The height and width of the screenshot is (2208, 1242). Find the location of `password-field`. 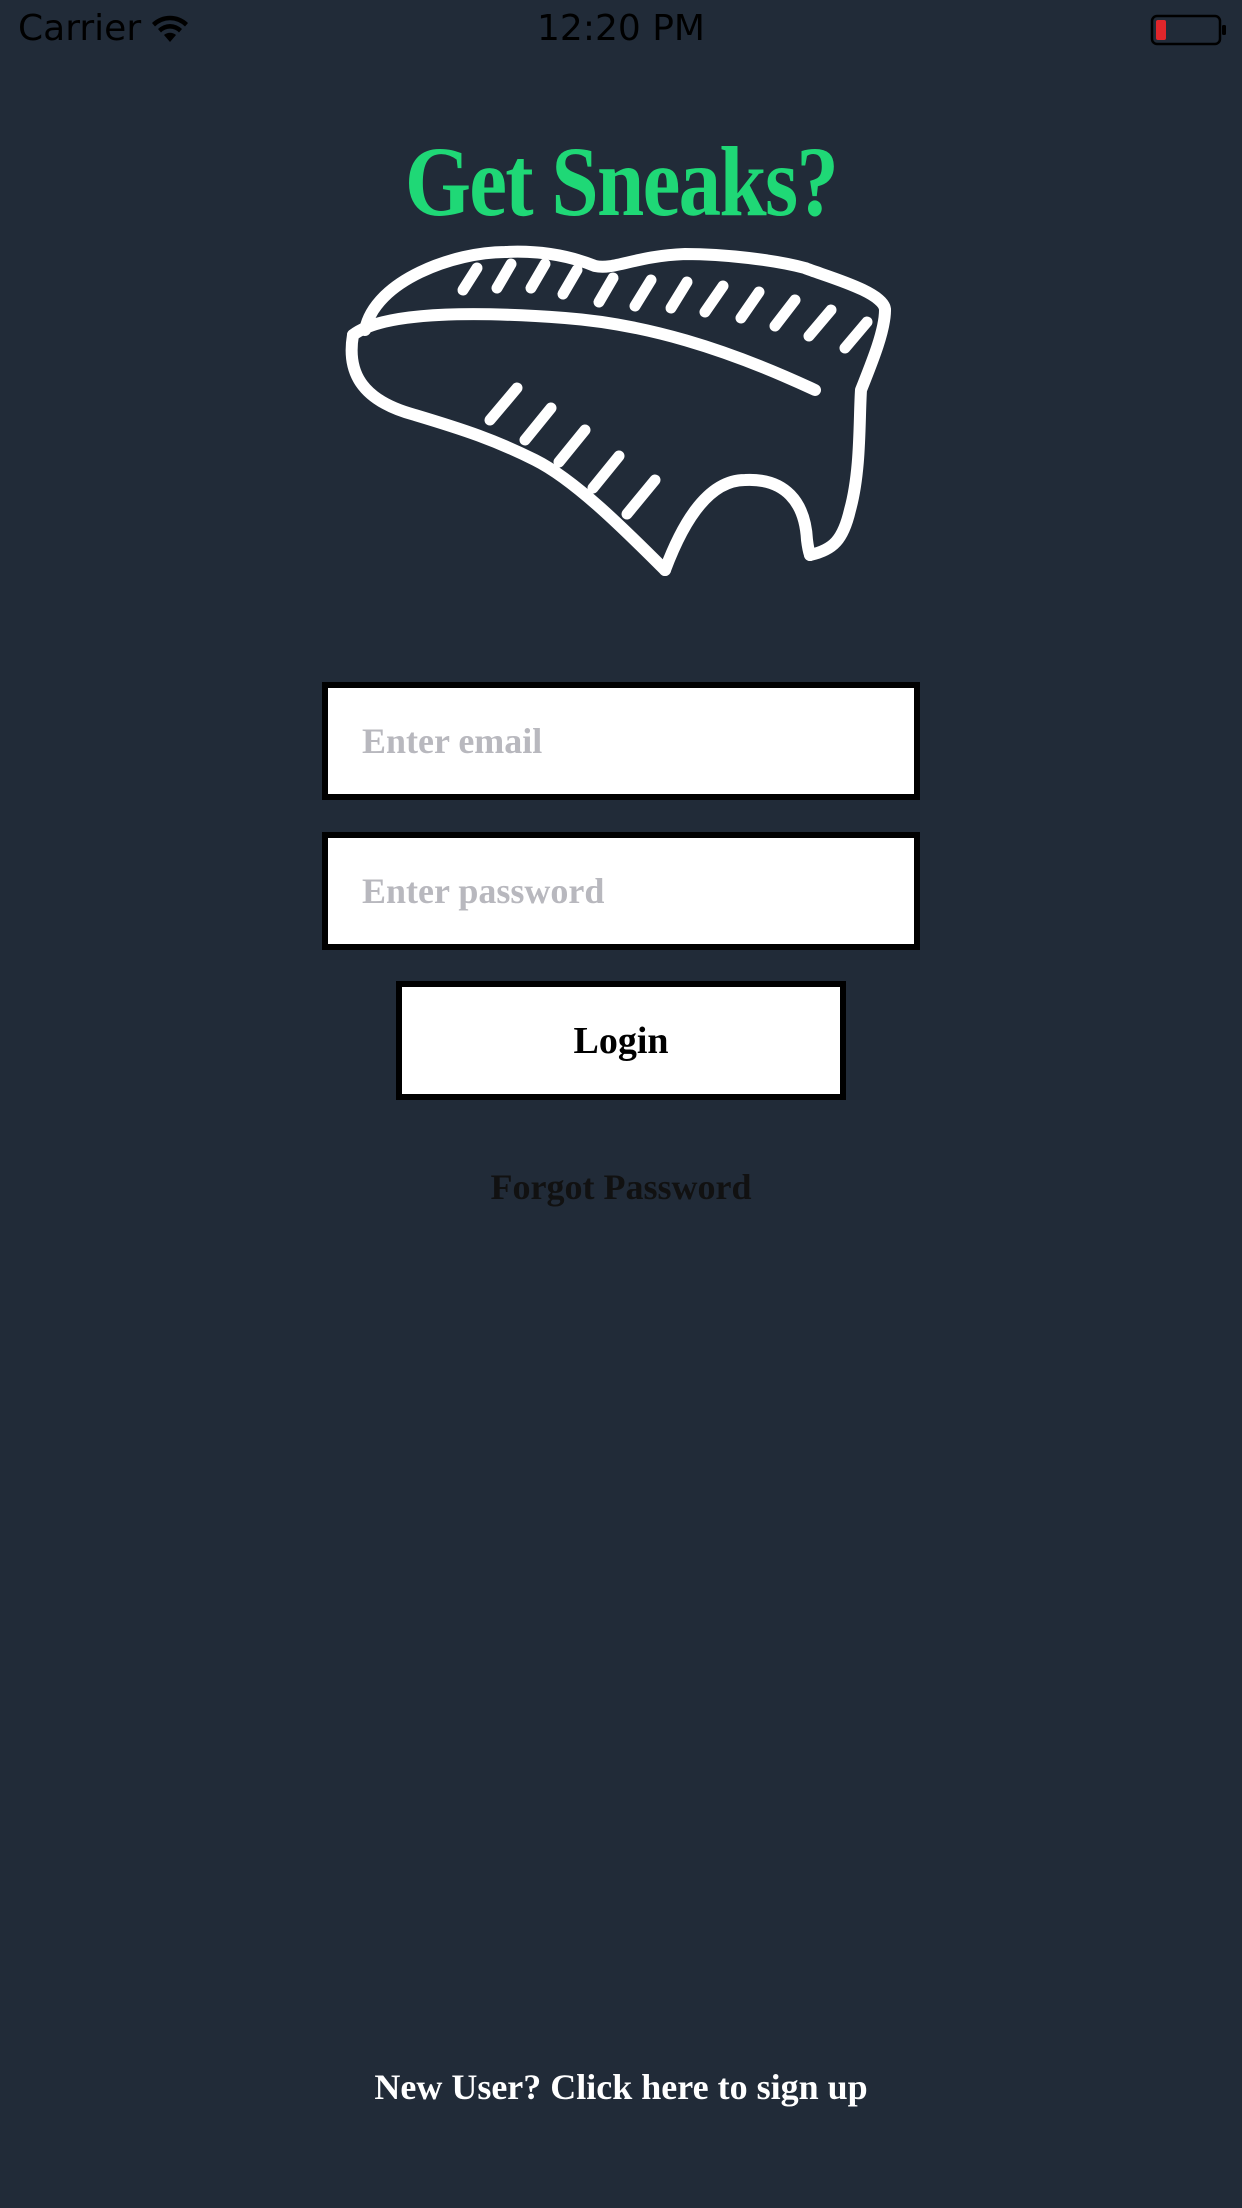

password-field is located at coordinates (621, 891).